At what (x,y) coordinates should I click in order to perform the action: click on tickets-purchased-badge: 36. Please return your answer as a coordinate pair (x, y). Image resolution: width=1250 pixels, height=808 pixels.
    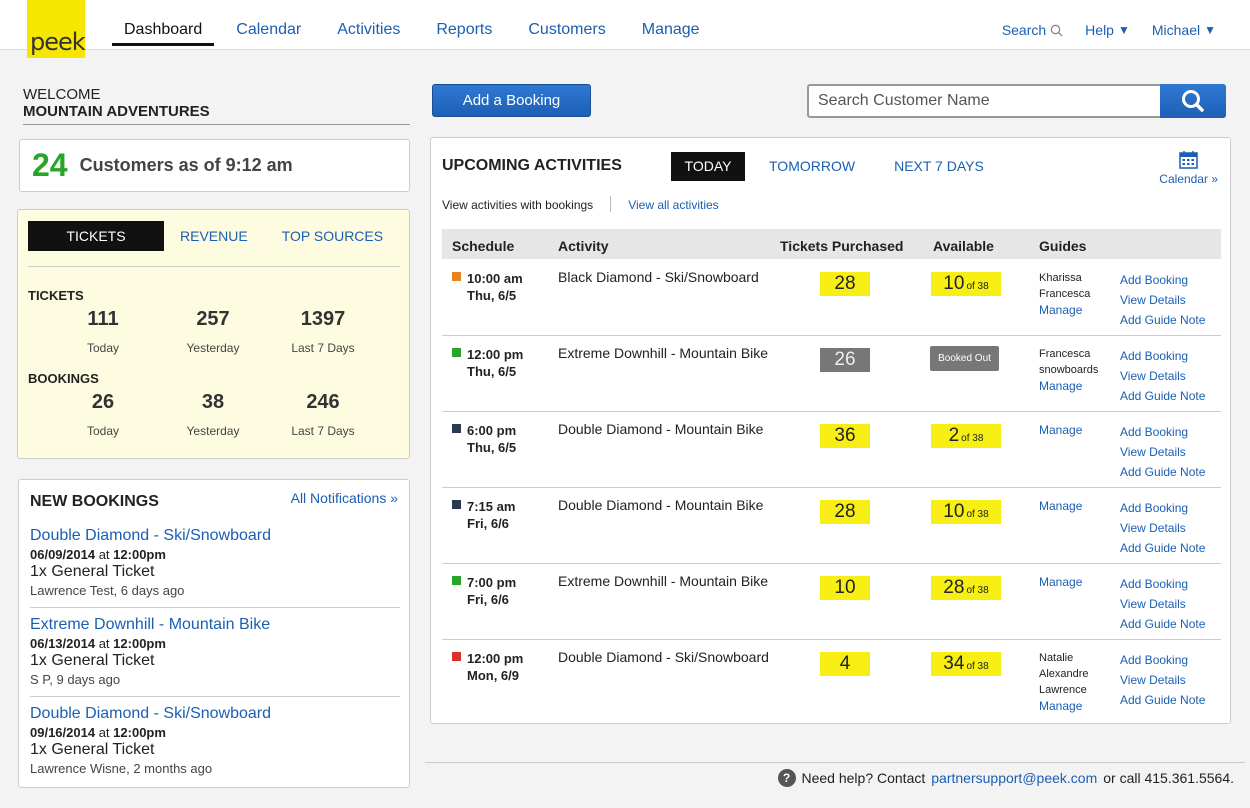
    Looking at the image, I should click on (845, 436).